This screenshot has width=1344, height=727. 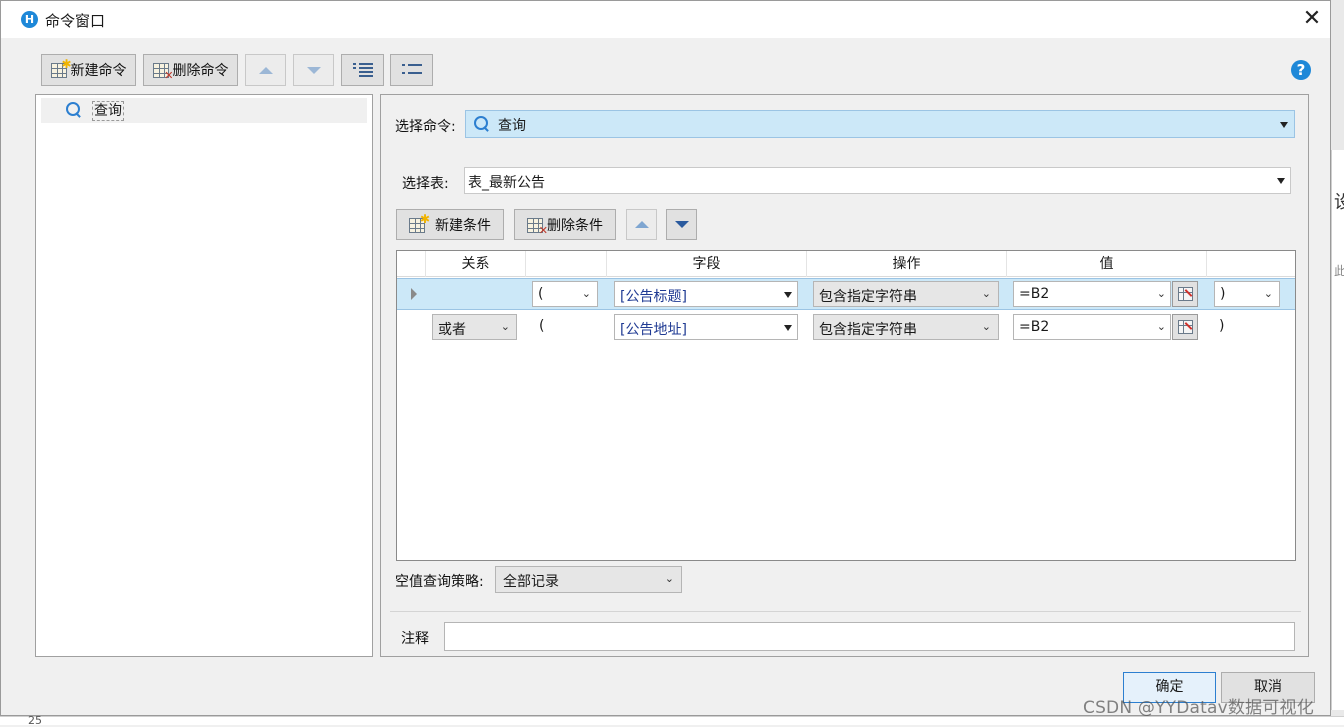 I want to click on background-right-strip, so click(x=1337, y=430).